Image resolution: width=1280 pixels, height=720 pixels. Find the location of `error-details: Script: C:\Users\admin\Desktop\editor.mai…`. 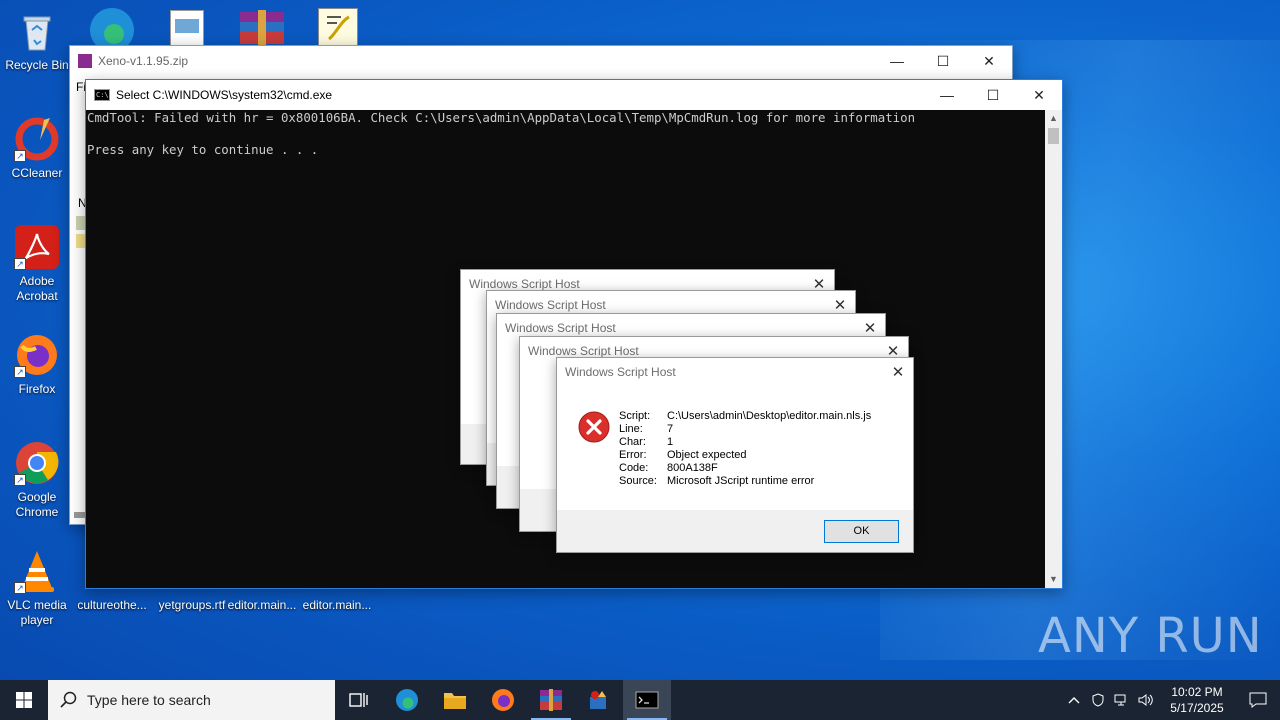

error-details: Script: C:\Users\admin\Desktop\editor.mai… is located at coordinates (745, 449).